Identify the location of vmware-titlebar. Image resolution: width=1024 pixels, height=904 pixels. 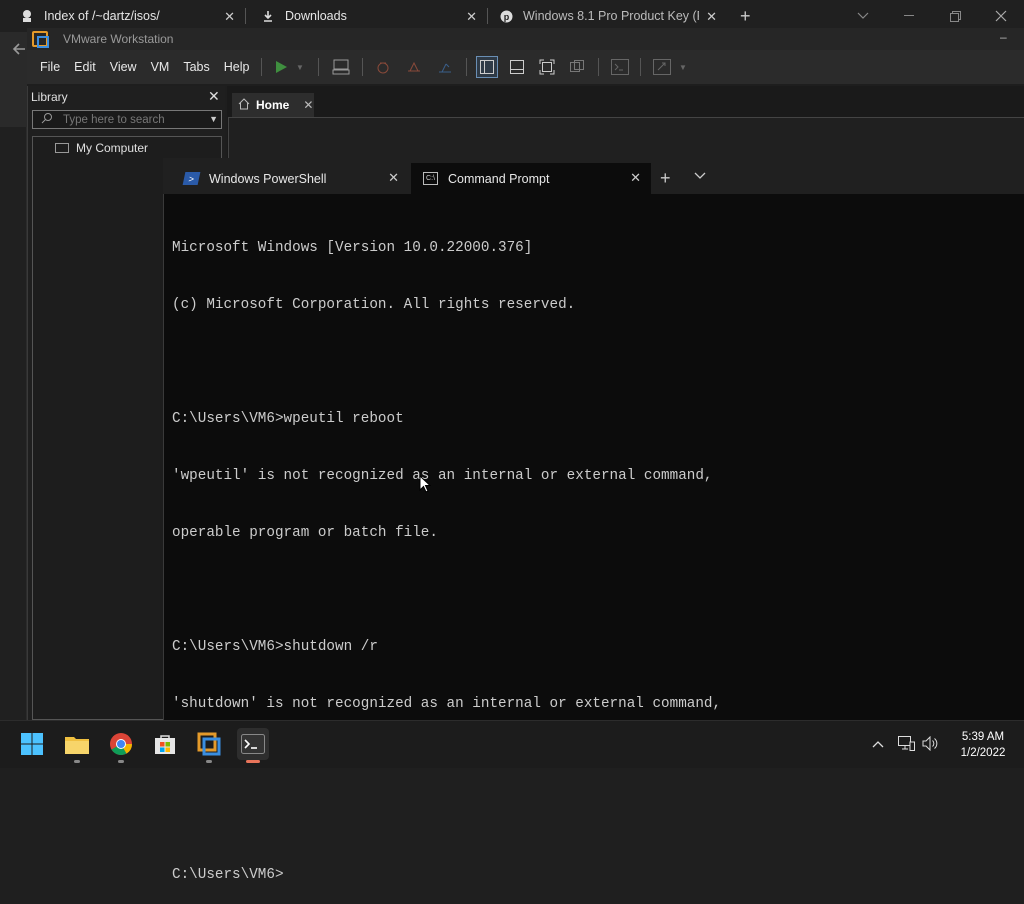
(525, 39).